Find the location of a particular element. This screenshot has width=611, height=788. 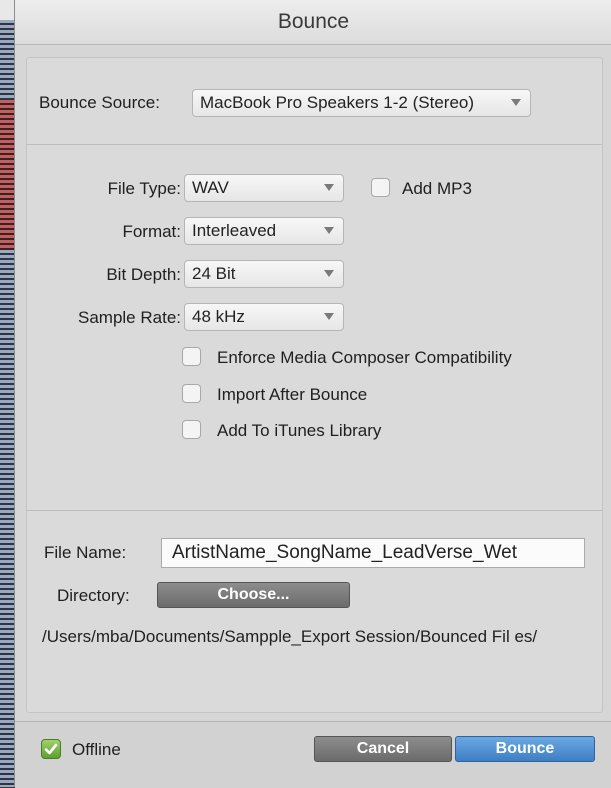

file-name-label: File Name: is located at coordinates (85, 552).